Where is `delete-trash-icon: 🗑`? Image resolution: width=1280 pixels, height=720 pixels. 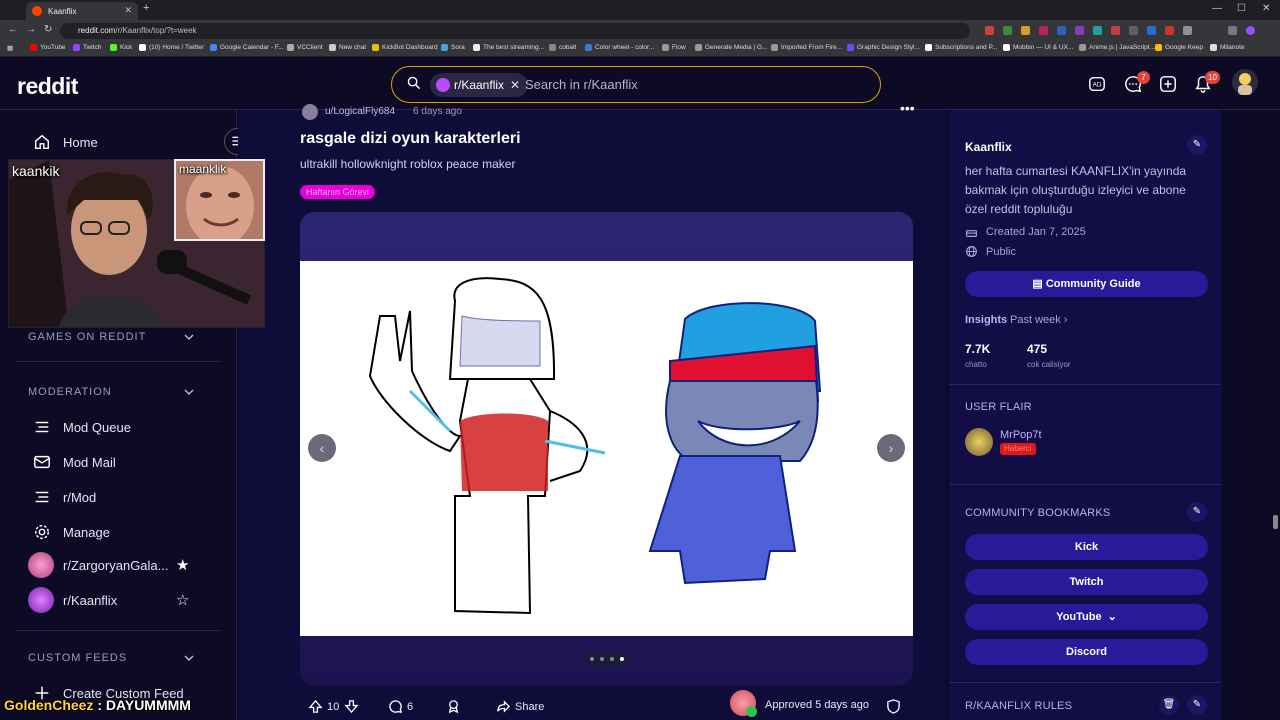
delete-trash-icon: 🗑 is located at coordinates (1169, 705).